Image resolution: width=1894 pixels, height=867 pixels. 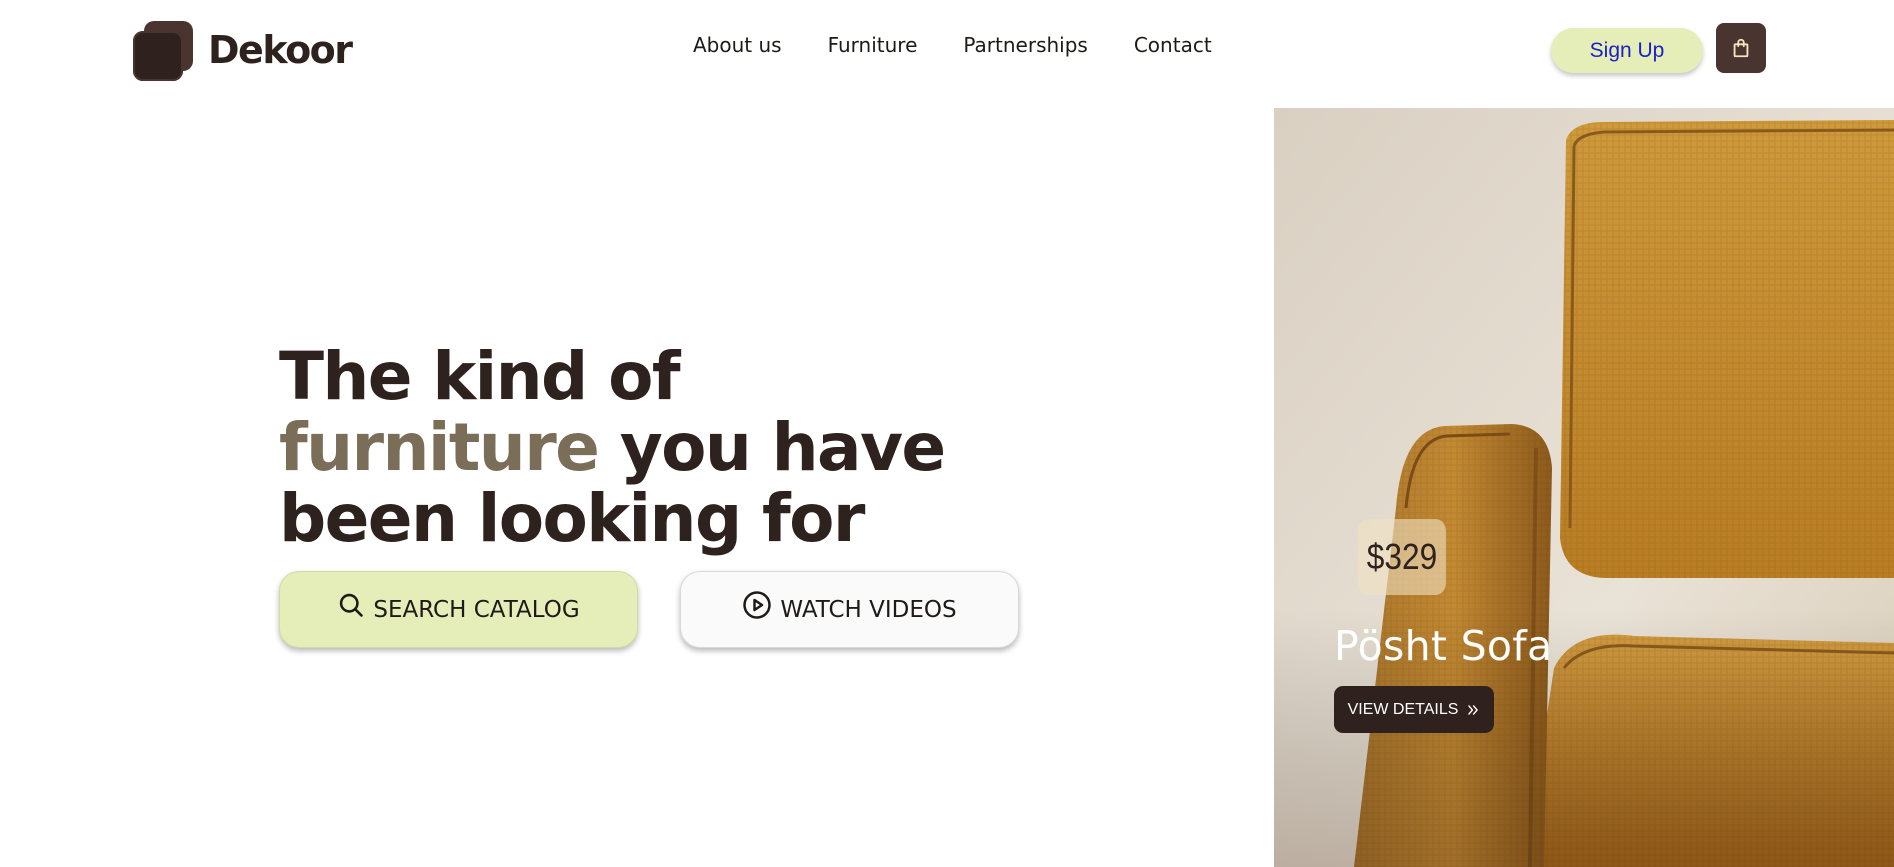 What do you see at coordinates (439, 447) in the screenshot?
I see `headline-accent: furniture` at bounding box center [439, 447].